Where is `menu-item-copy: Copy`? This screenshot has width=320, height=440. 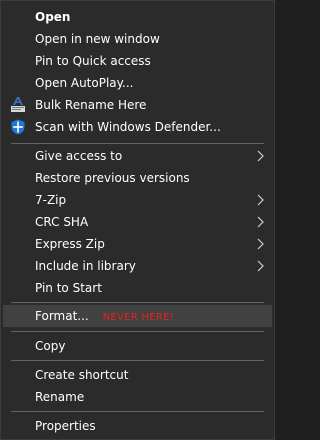
menu-item-copy: Copy is located at coordinates (137, 346).